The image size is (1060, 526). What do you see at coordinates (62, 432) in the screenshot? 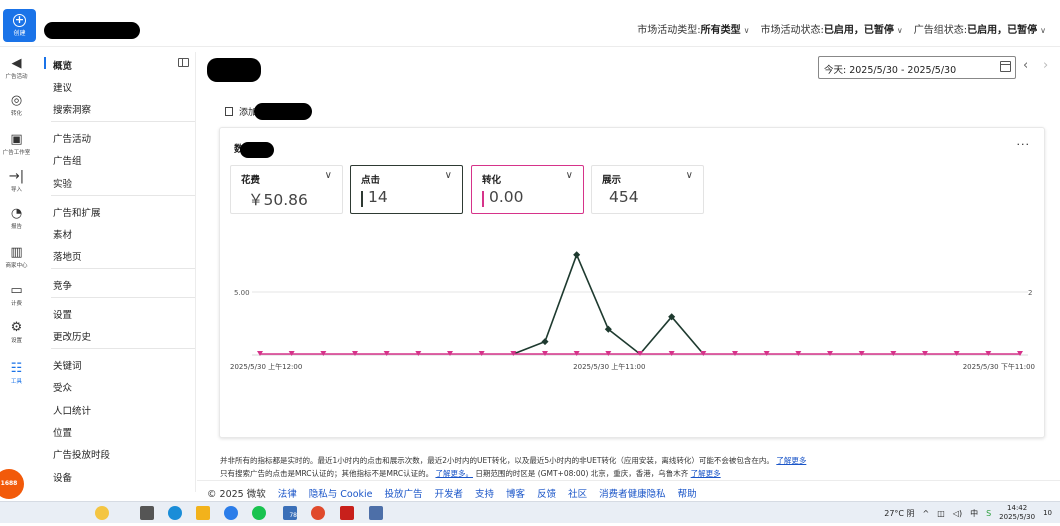
I see `nav-locations: 位置` at bounding box center [62, 432].